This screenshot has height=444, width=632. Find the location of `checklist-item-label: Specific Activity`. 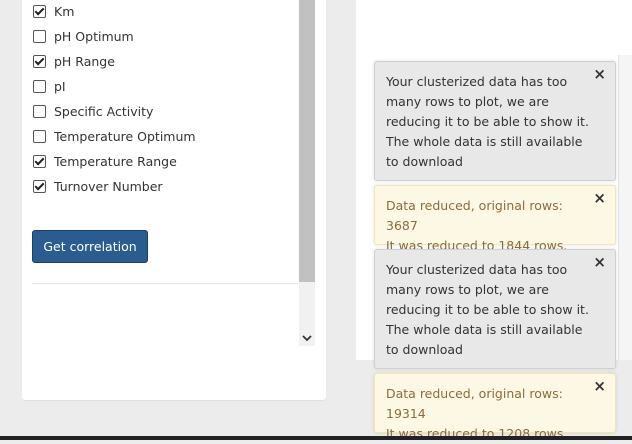

checklist-item-label: Specific Activity is located at coordinates (104, 111).